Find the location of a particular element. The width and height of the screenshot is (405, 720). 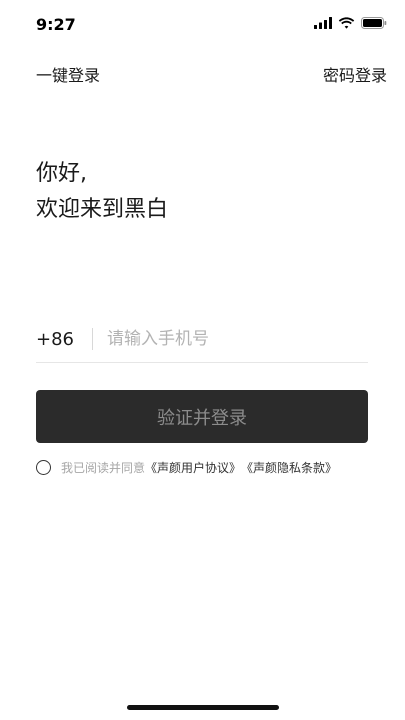

greeting: 你好, 欢迎来到黑白 is located at coordinates (102, 192).